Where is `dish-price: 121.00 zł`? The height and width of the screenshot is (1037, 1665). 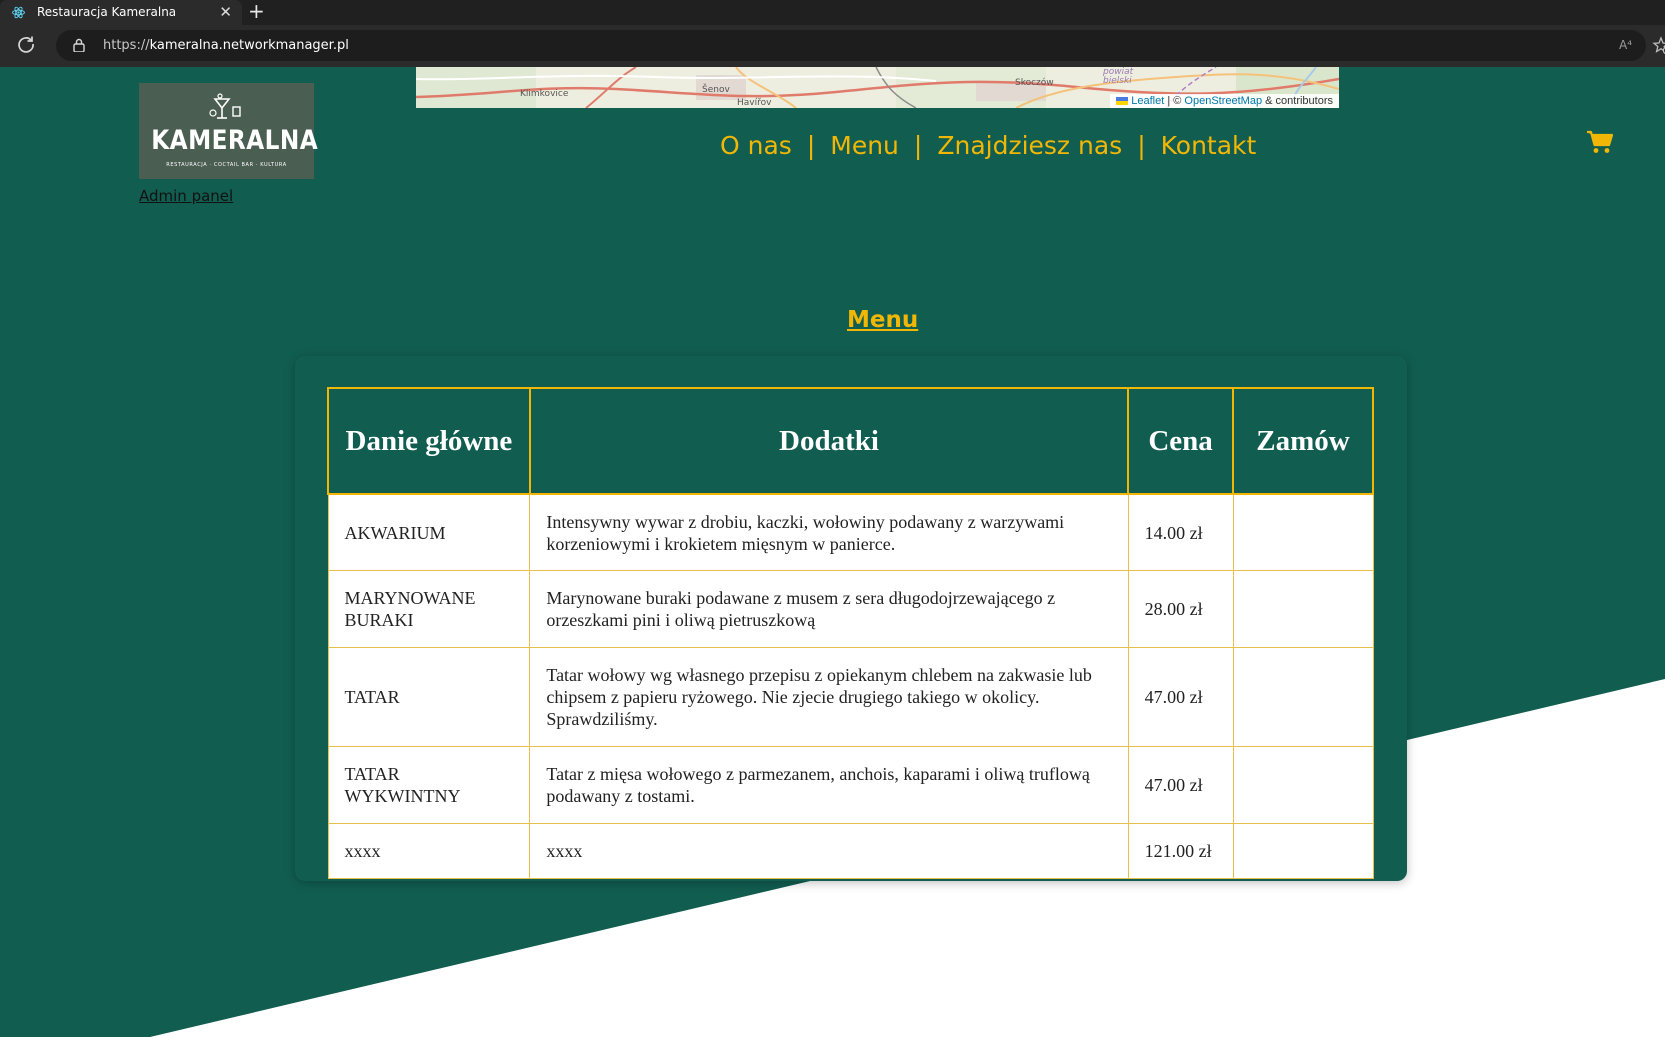 dish-price: 121.00 zł is located at coordinates (1180, 851).